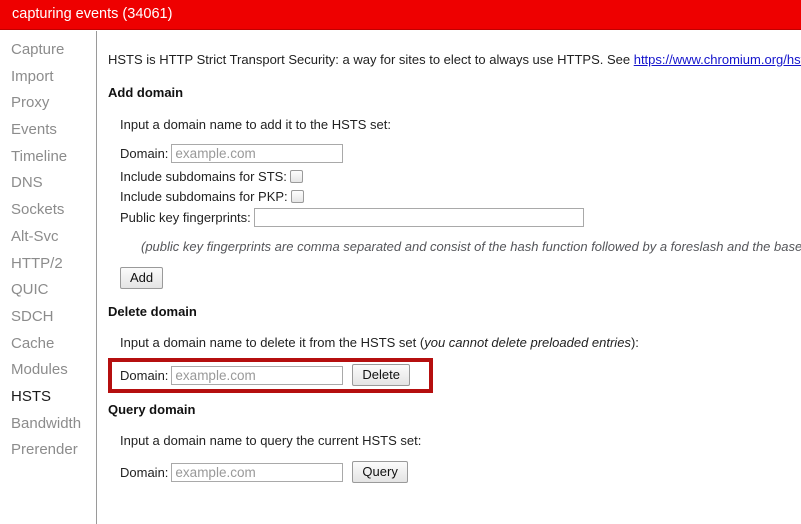 The width and height of the screenshot is (801, 524). Describe the element at coordinates (634, 342) in the screenshot. I see `delete-domain-instruction-after: ):` at that location.